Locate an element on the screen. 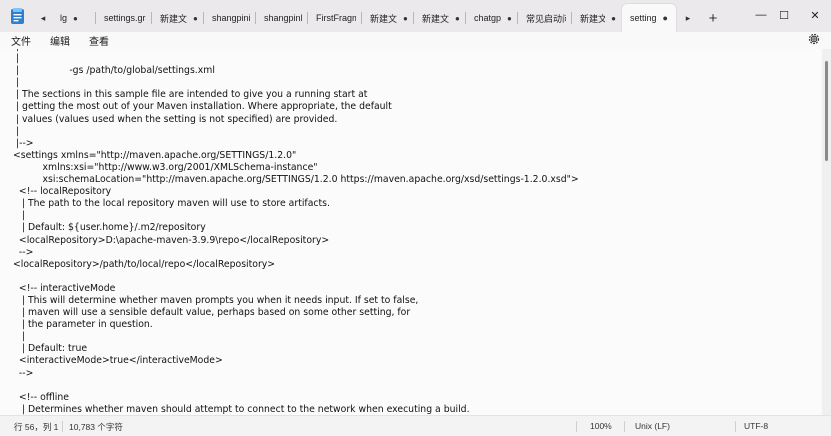 The width and height of the screenshot is (831, 436). code-line: <interactiveMode>true</interactiveMode> is located at coordinates (118, 361).